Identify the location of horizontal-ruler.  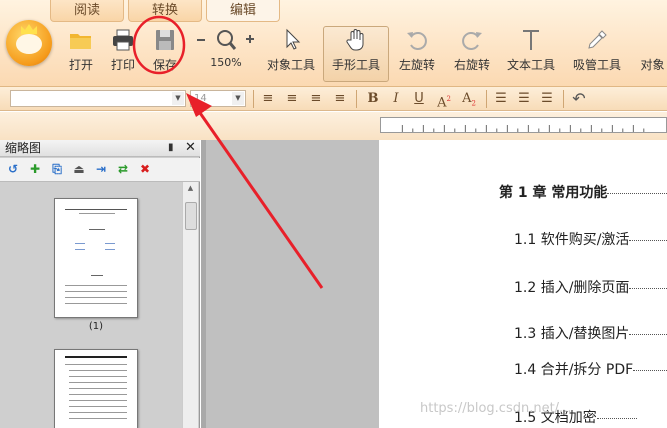
(523, 125).